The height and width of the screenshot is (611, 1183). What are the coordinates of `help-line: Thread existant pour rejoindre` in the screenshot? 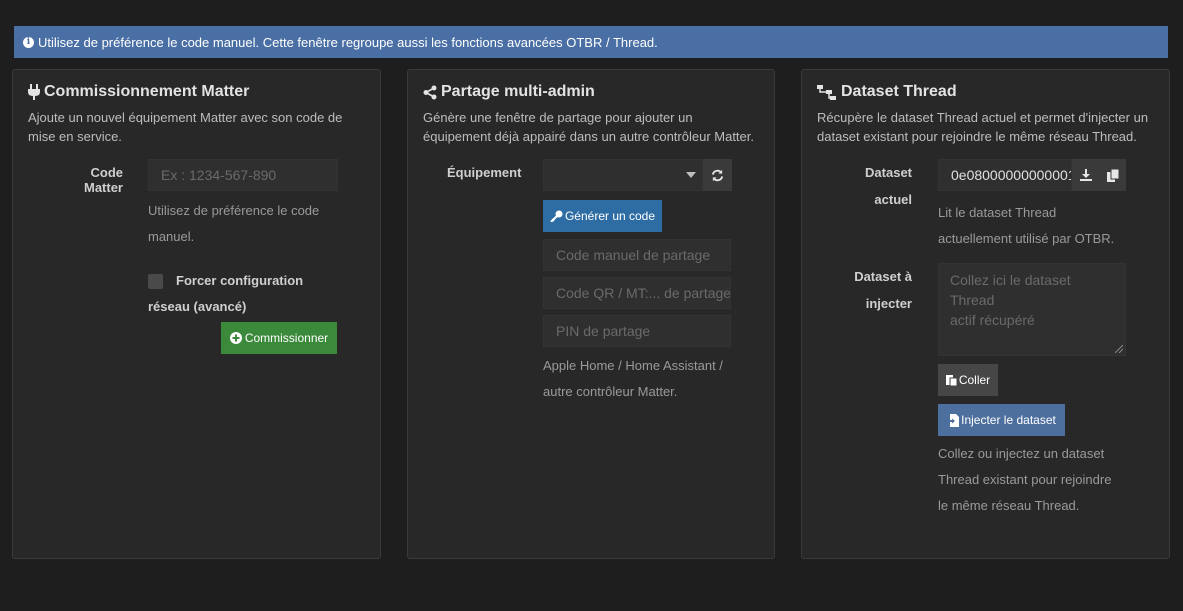 It's located at (1025, 479).